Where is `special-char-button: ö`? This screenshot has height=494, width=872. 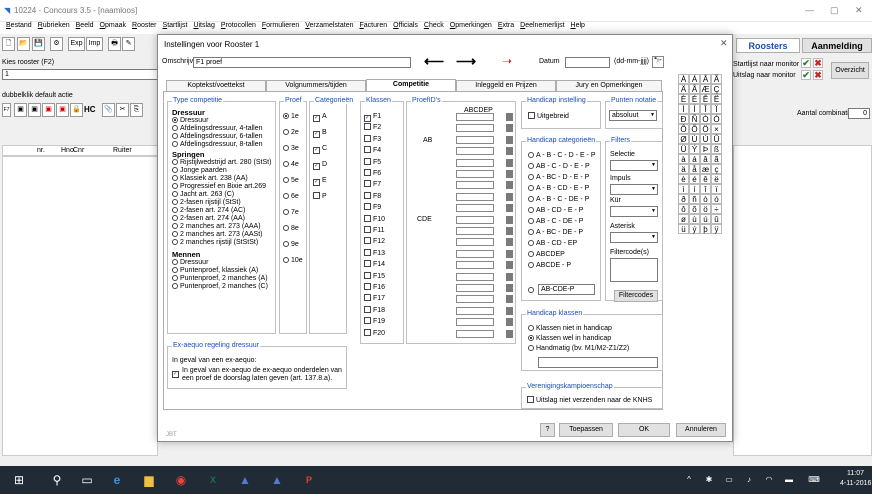 special-char-button: ö is located at coordinates (705, 209).